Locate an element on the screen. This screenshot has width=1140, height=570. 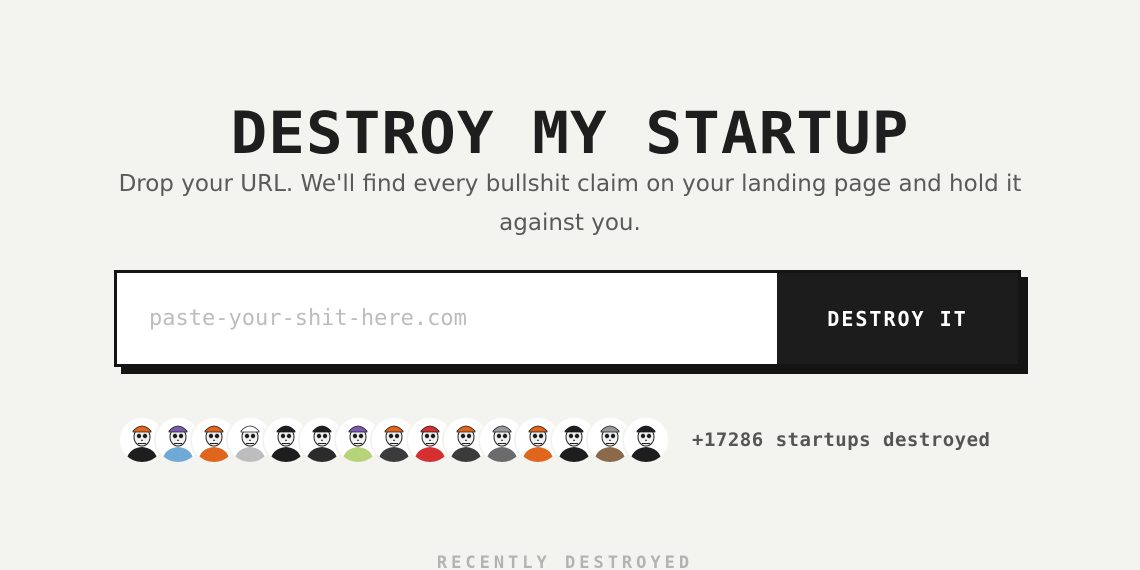
page-title: DESTROY MY STARTUP is located at coordinates (570, 132).